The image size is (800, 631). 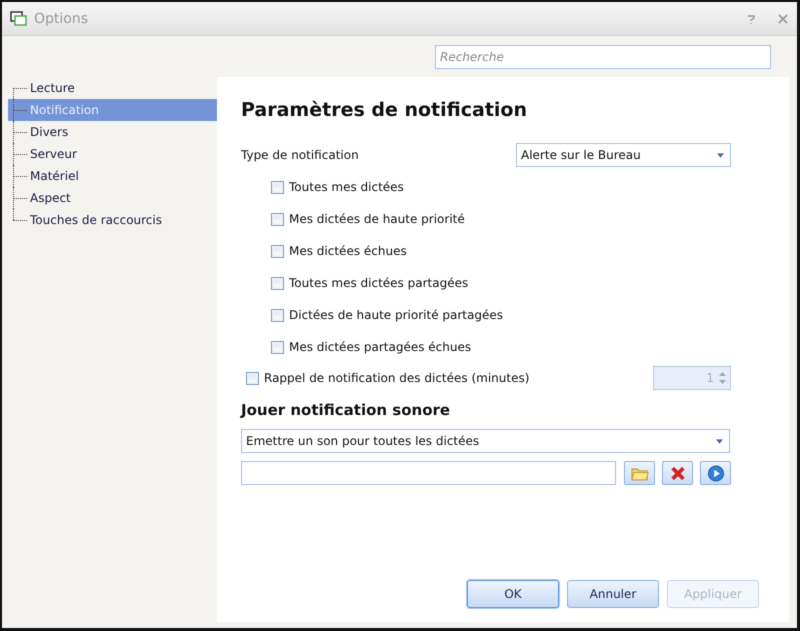 I want to click on browse-button, so click(x=639, y=473).